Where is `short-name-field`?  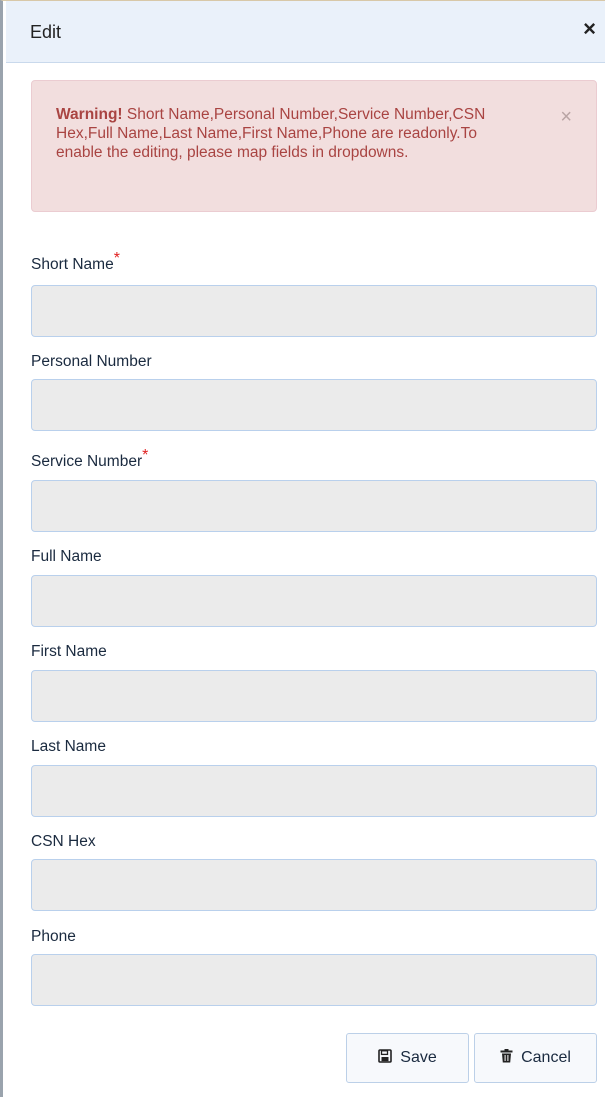 short-name-field is located at coordinates (314, 311).